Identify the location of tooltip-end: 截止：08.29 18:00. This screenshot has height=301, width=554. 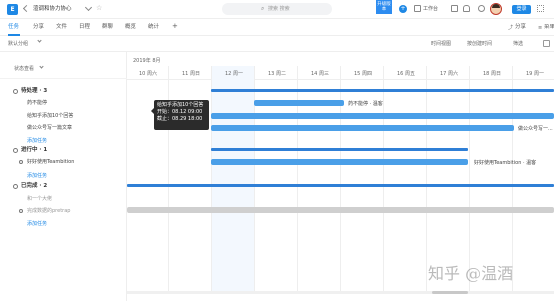
(180, 119).